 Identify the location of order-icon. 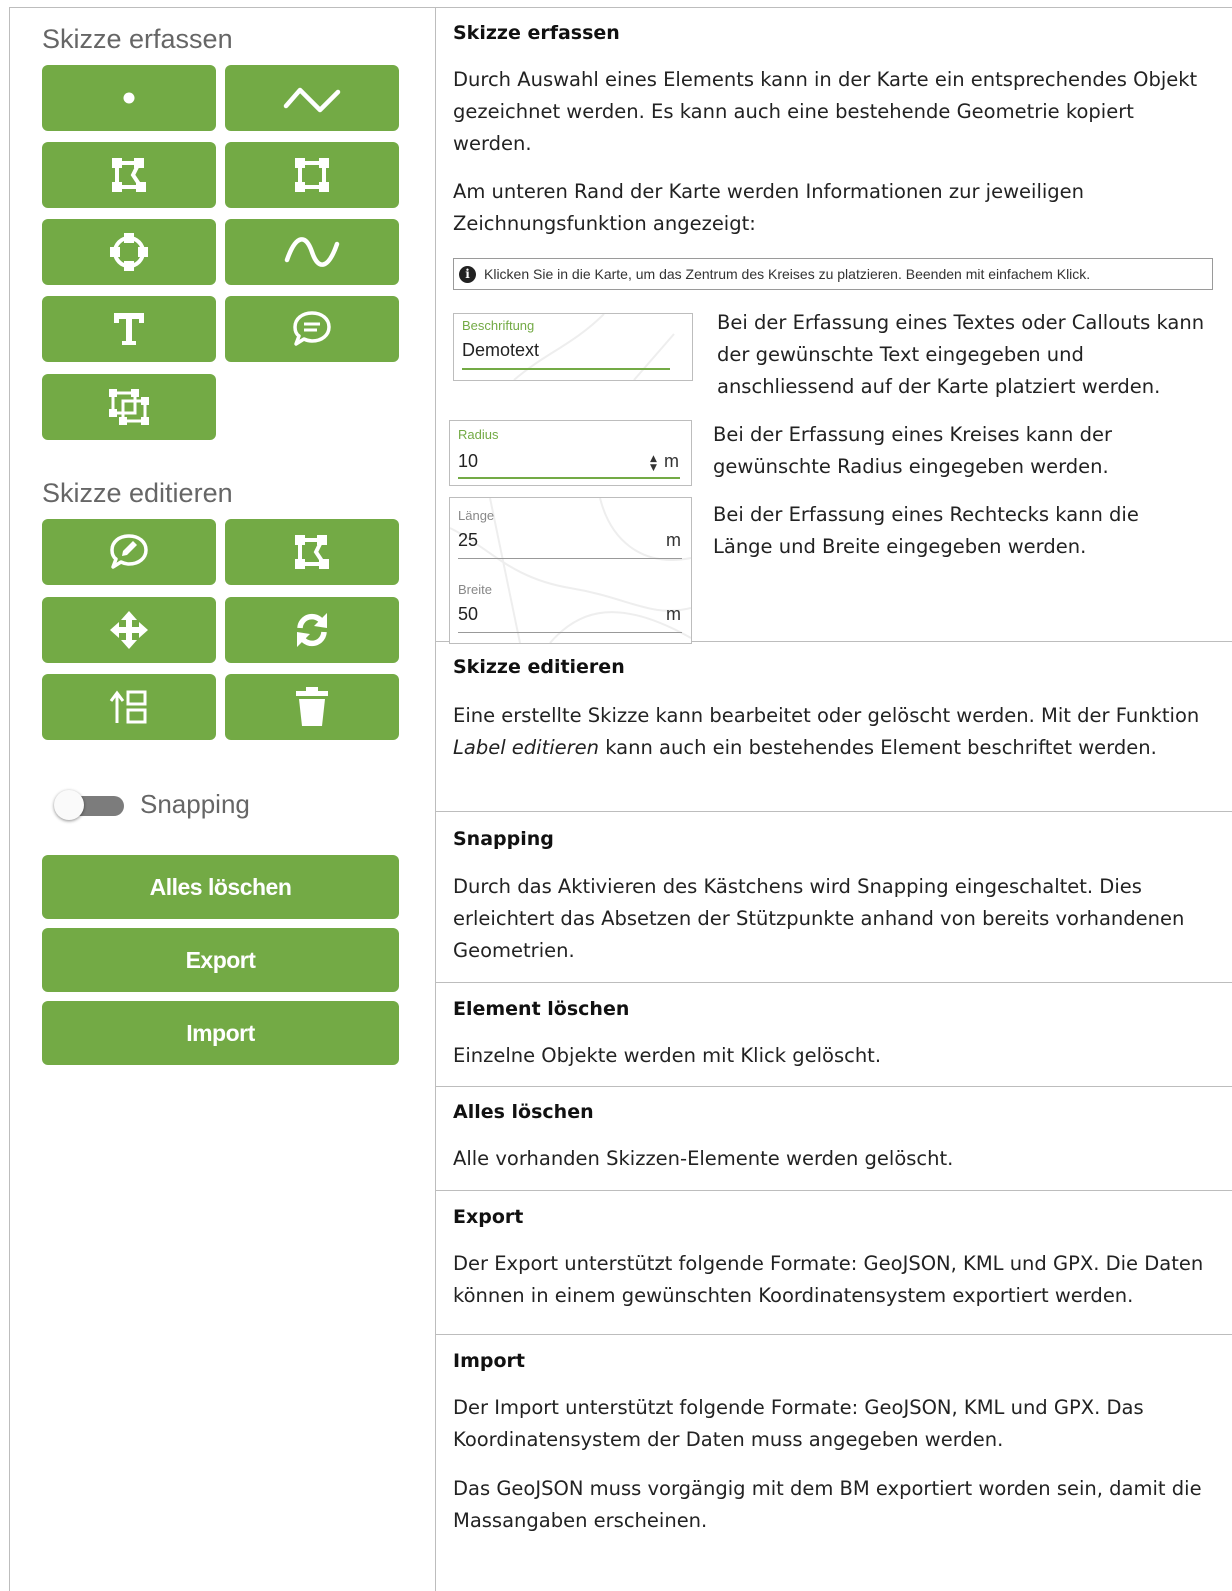
(129, 707).